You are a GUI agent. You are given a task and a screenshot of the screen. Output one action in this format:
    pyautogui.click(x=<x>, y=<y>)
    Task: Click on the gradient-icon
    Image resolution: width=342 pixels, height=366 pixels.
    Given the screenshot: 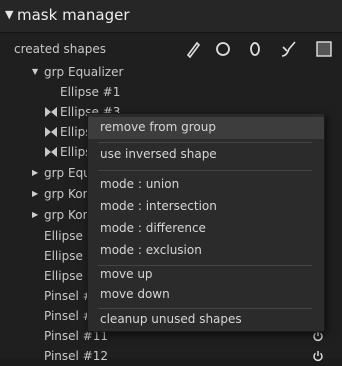 What is the action you would take?
    pyautogui.click(x=324, y=49)
    